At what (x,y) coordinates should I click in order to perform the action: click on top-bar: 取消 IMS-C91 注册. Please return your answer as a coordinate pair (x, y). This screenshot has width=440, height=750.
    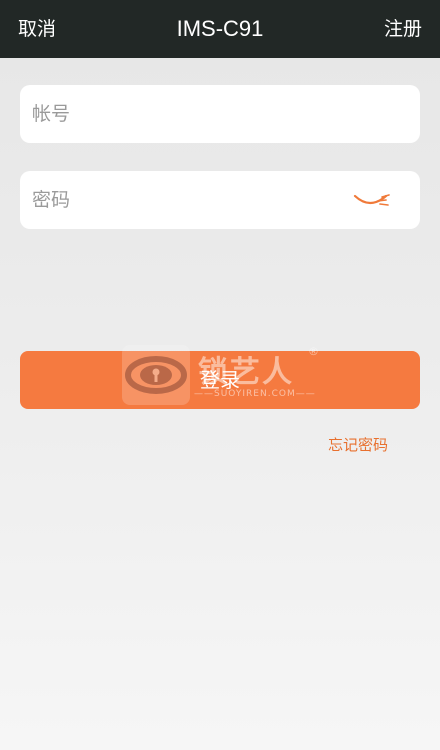
    Looking at the image, I should click on (220, 29).